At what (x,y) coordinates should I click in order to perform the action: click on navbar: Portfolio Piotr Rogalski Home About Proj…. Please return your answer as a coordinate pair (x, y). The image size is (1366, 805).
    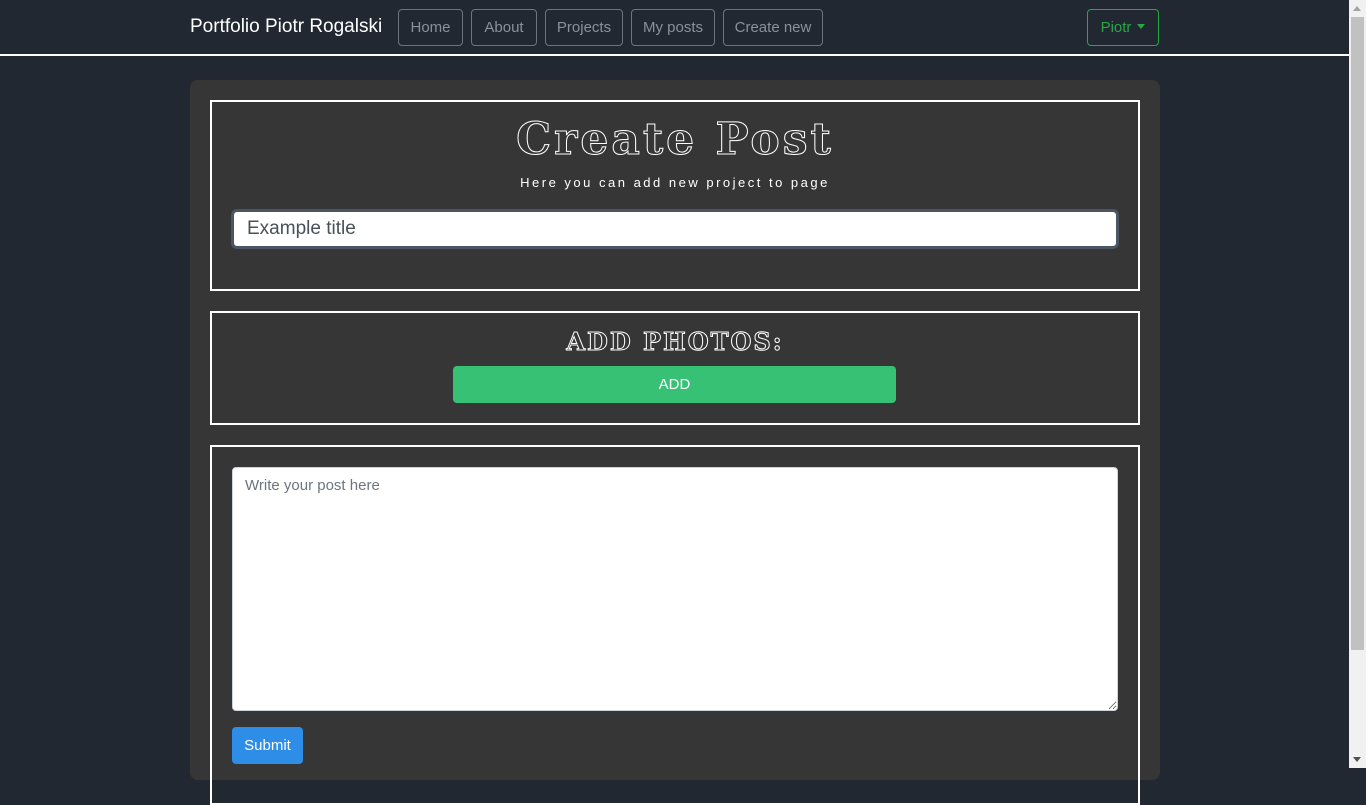
    Looking at the image, I should click on (674, 28).